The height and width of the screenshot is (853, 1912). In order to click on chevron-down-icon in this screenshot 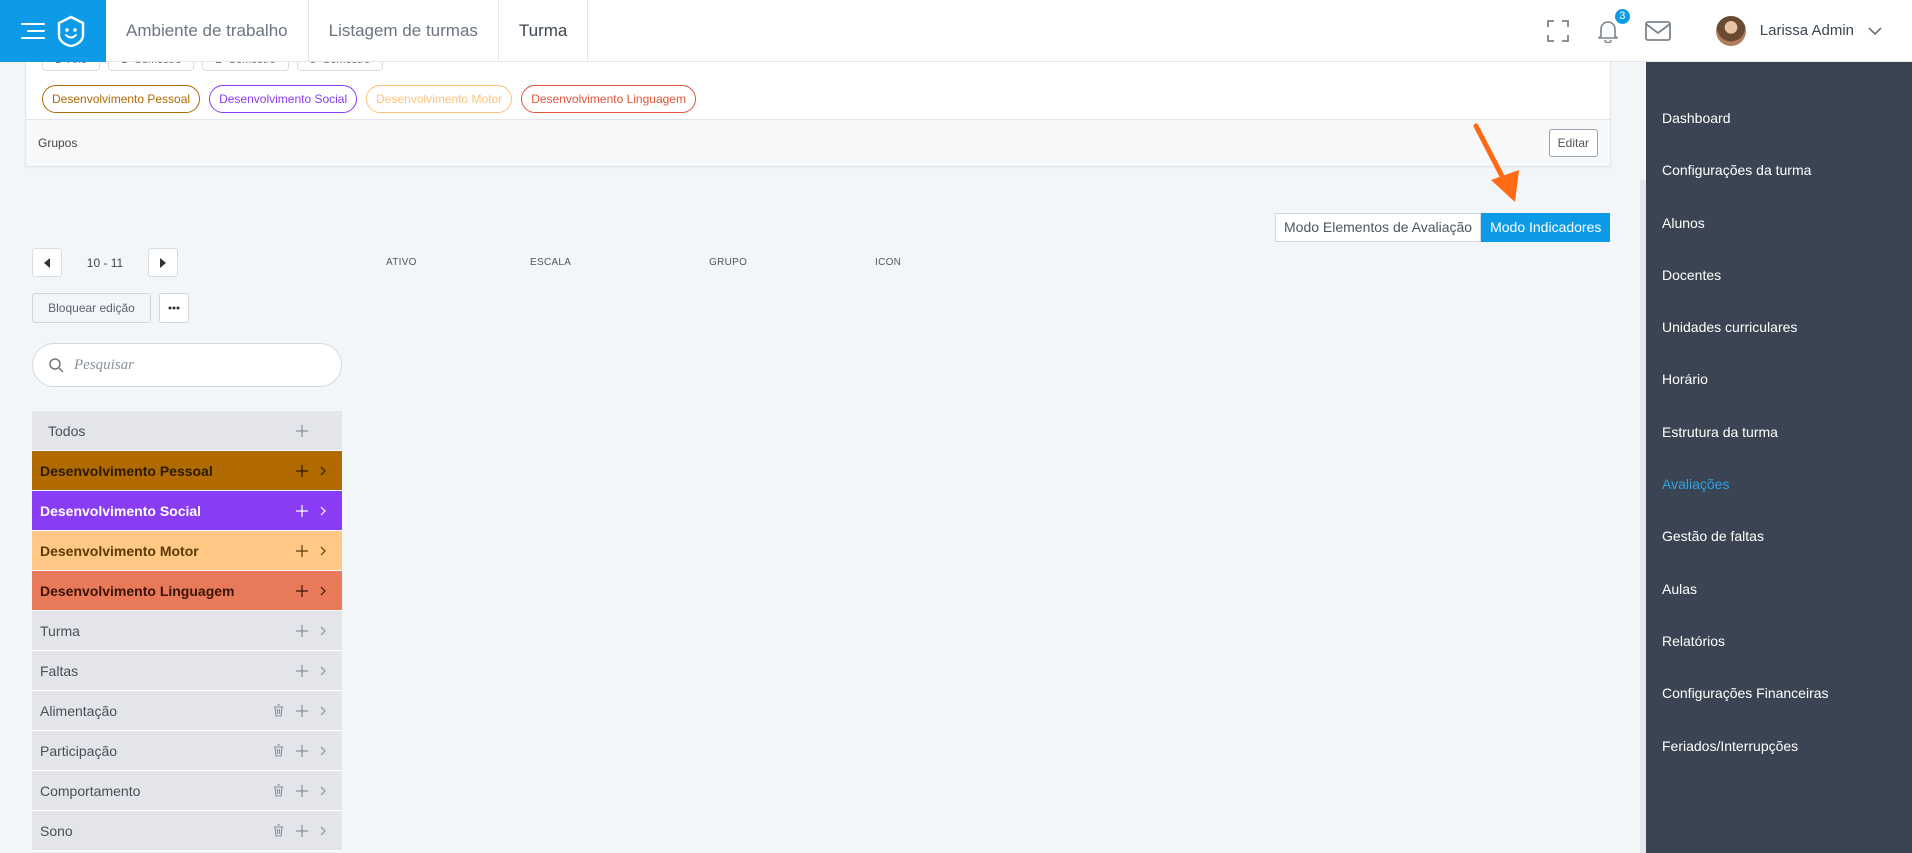, I will do `click(1875, 30)`.